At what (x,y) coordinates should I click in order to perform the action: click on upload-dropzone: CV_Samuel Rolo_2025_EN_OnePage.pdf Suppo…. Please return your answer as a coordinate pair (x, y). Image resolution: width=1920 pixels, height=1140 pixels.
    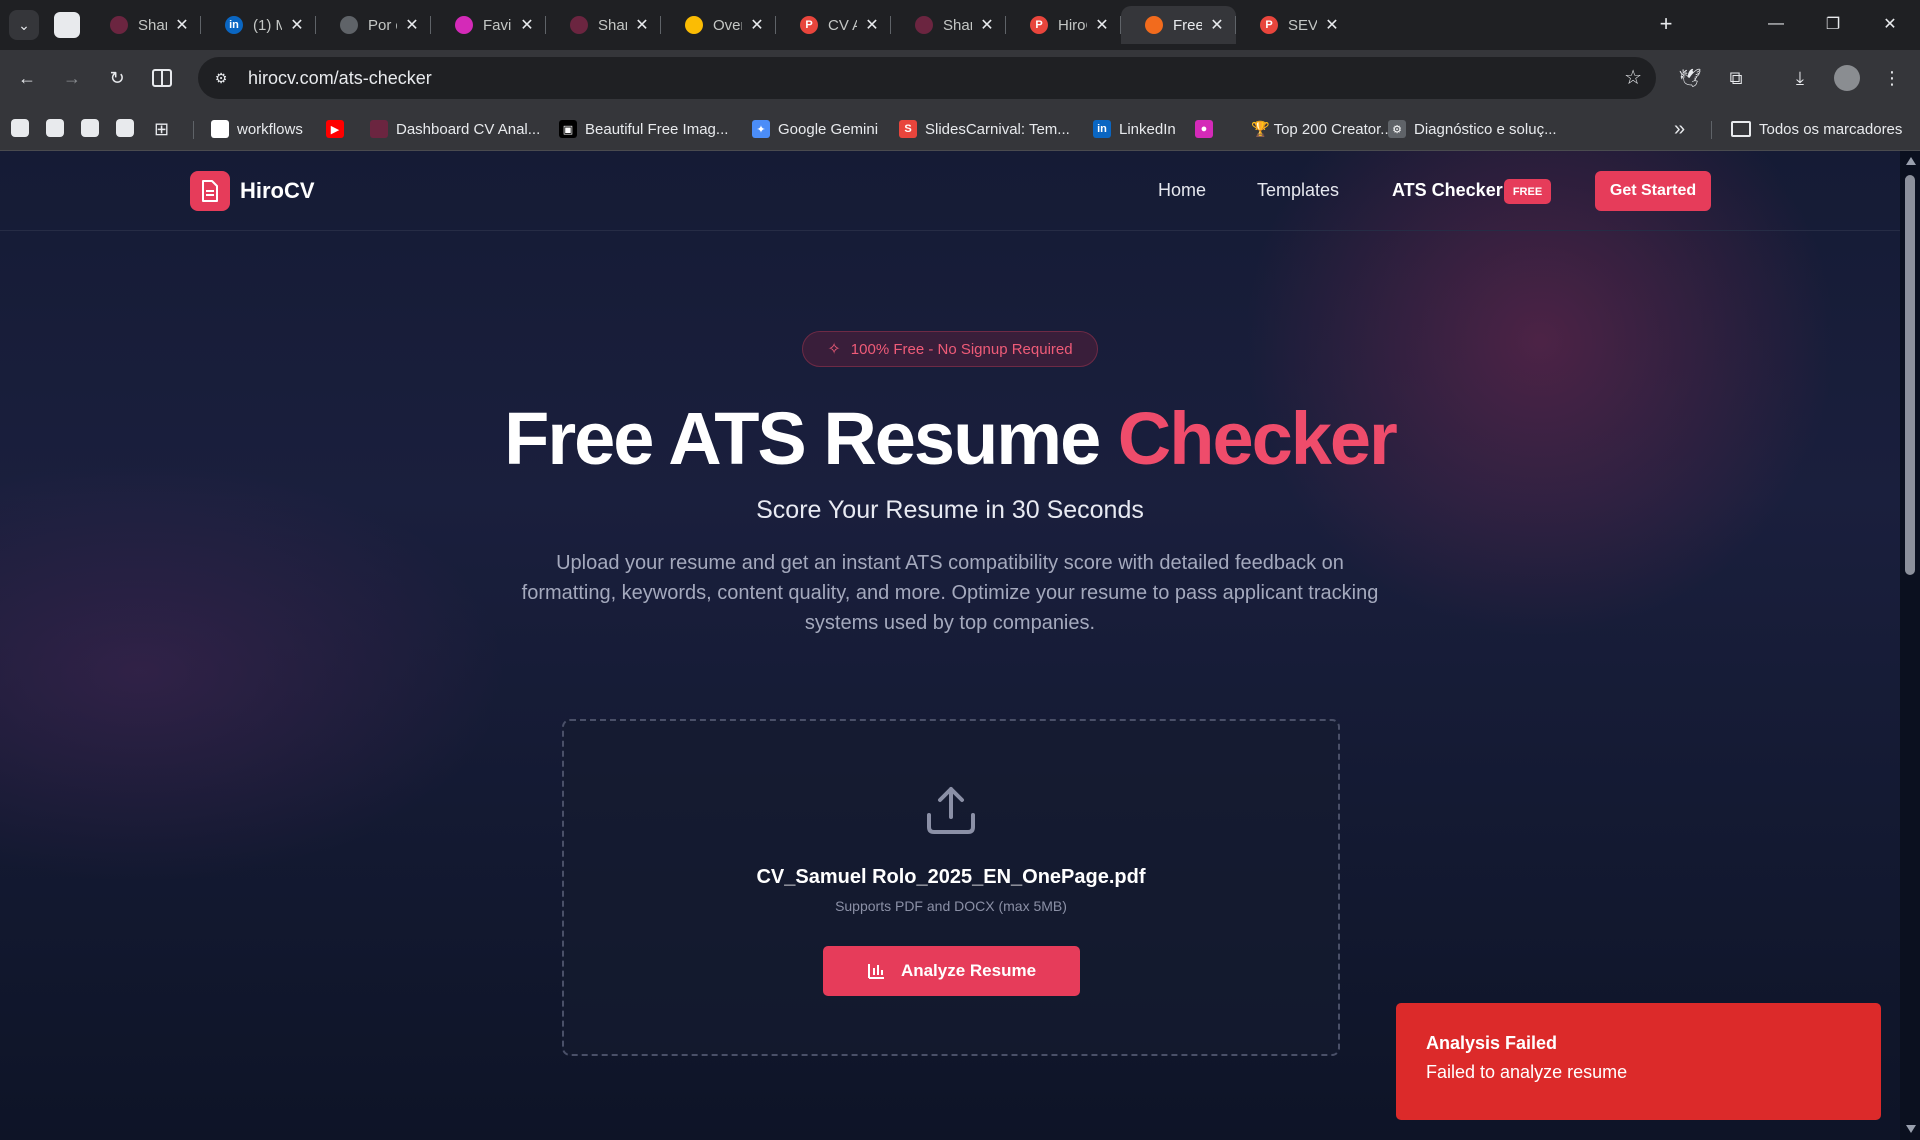
    Looking at the image, I should click on (951, 887).